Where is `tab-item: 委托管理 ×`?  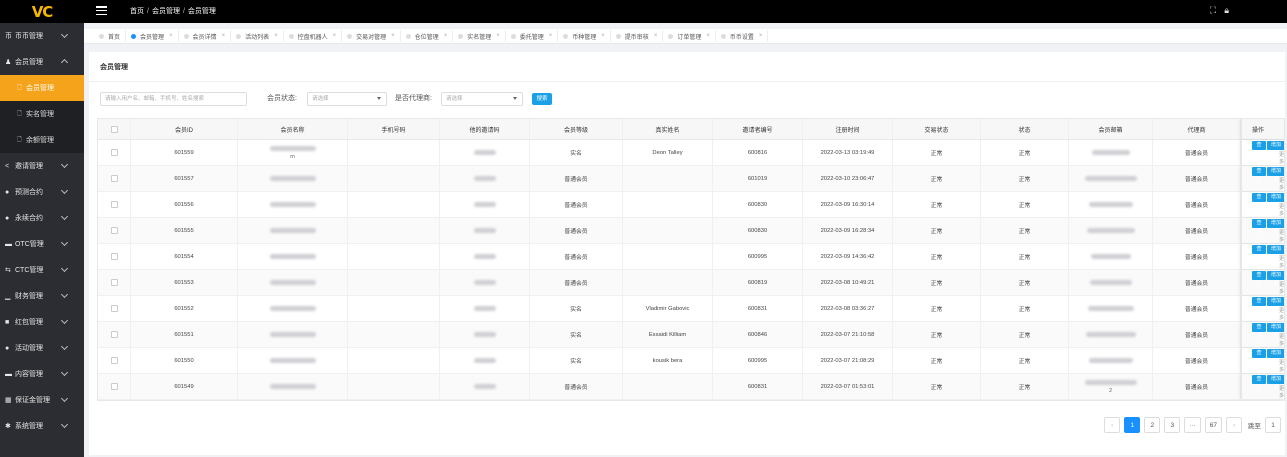 tab-item: 委托管理 × is located at coordinates (532, 36).